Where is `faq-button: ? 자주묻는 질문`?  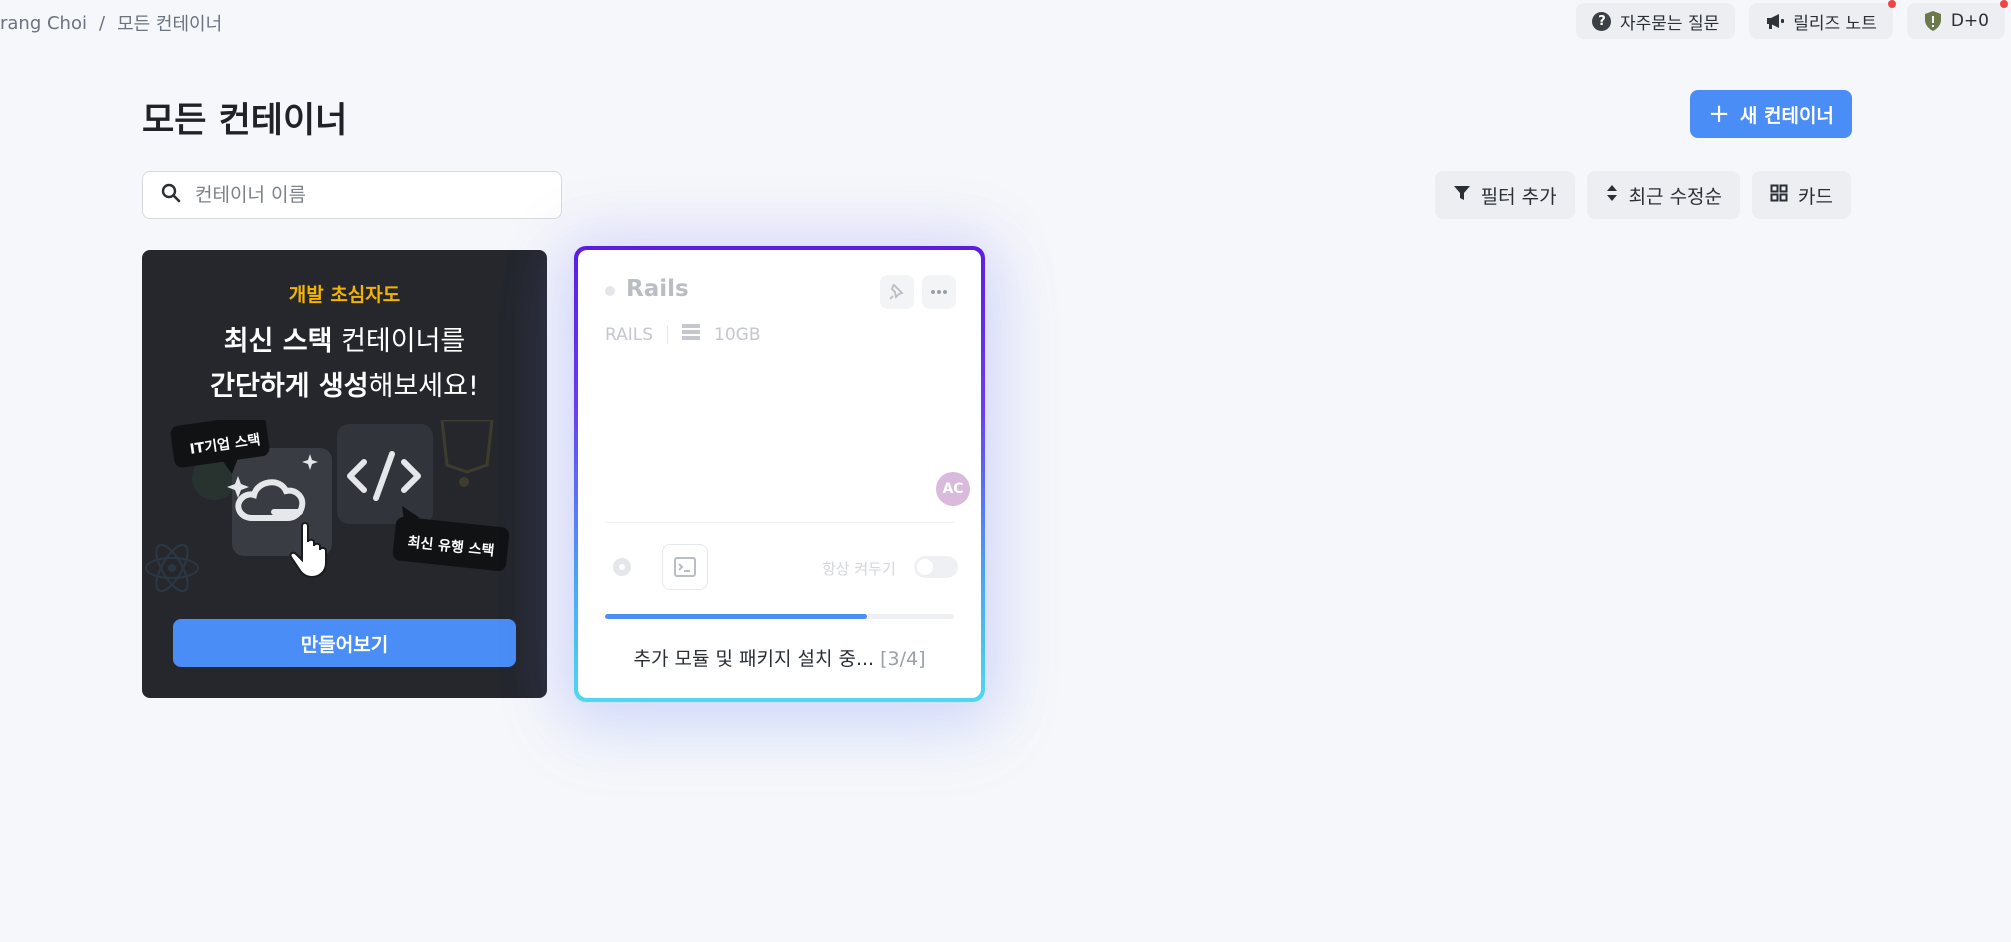
faq-button: ? 자주묻는 질문 is located at coordinates (1655, 21).